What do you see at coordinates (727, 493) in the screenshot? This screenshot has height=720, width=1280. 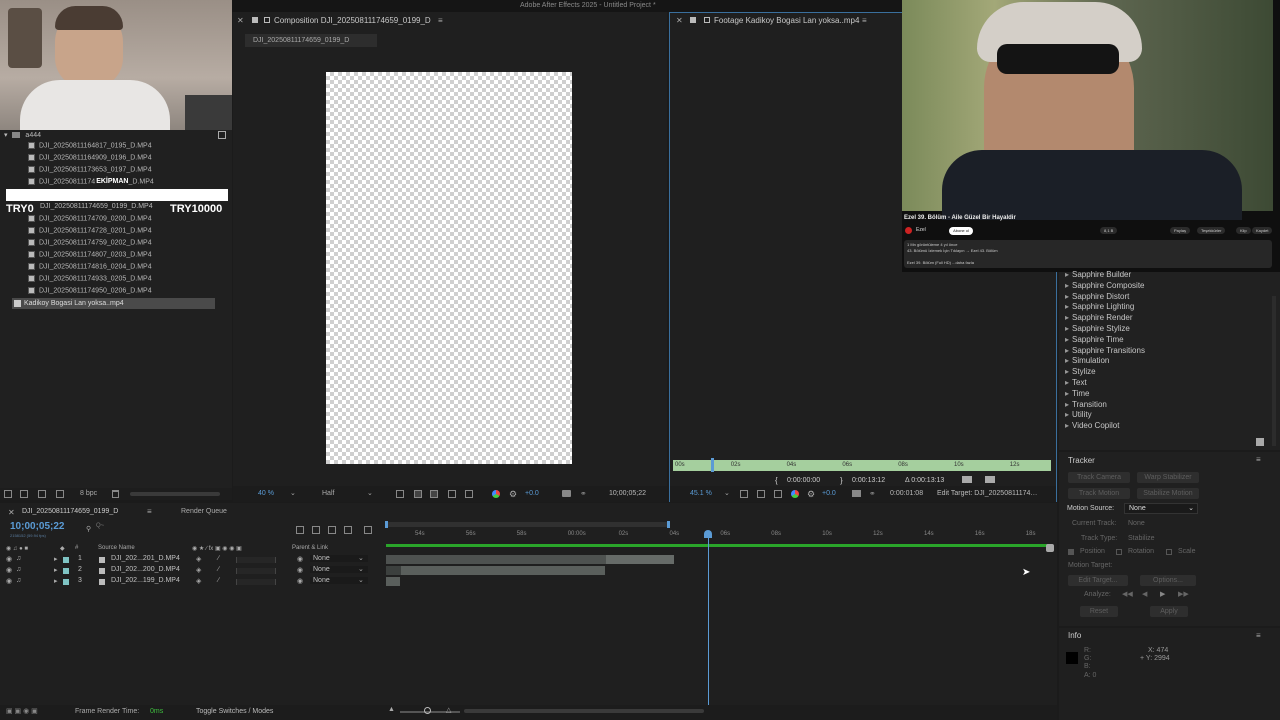 I see `footage-zoom-chevron-down-icon: ⌄` at bounding box center [727, 493].